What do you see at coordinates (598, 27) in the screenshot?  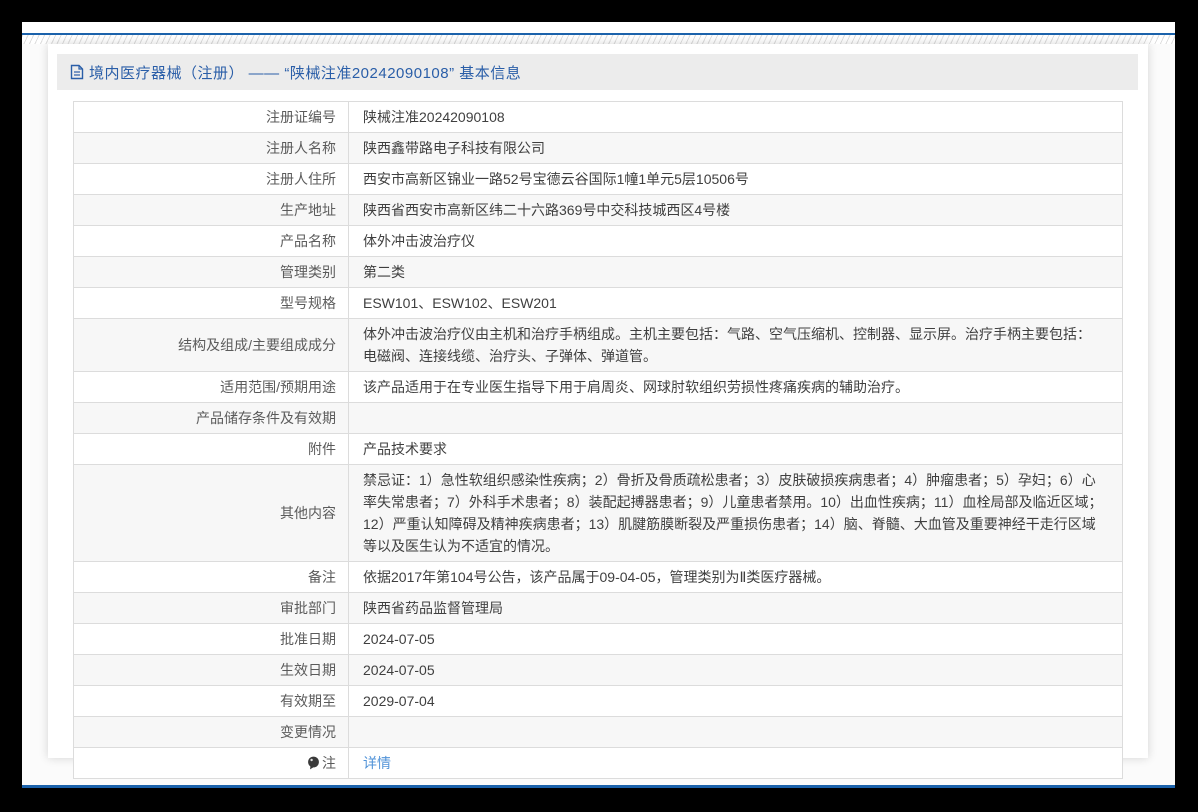 I see `header-strip` at bounding box center [598, 27].